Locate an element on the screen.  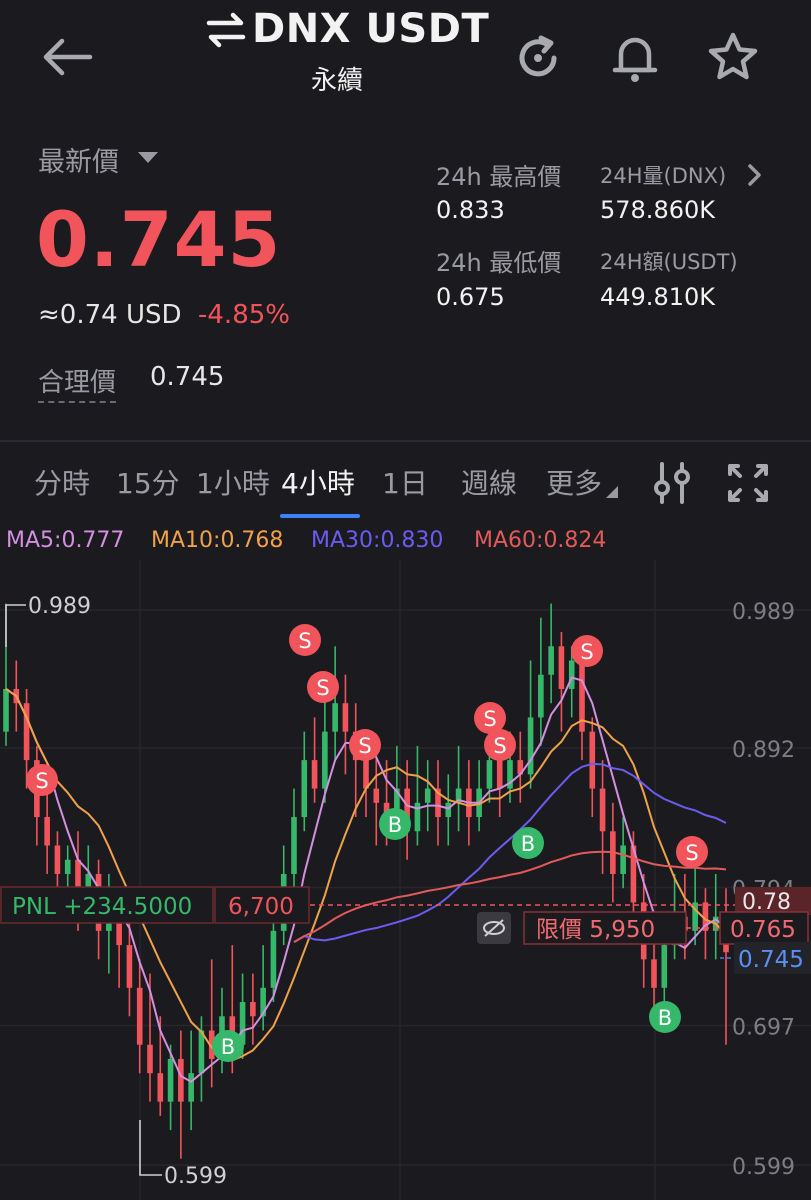
swap-pair-button is located at coordinates (226, 30).